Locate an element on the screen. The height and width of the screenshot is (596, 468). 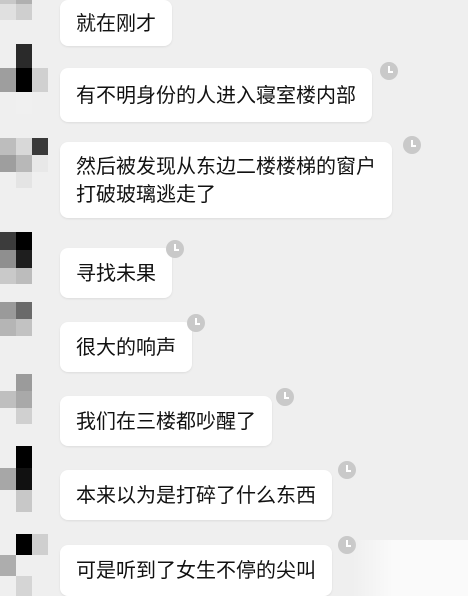
message-bubble: 本来以为是打碎了什么东西 is located at coordinates (196, 495).